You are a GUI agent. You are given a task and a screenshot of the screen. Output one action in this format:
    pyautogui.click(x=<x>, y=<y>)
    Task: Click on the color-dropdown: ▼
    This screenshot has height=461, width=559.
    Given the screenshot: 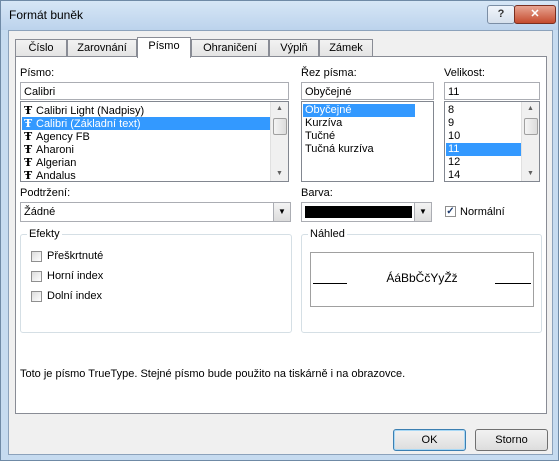 What is the action you would take?
    pyautogui.click(x=366, y=212)
    